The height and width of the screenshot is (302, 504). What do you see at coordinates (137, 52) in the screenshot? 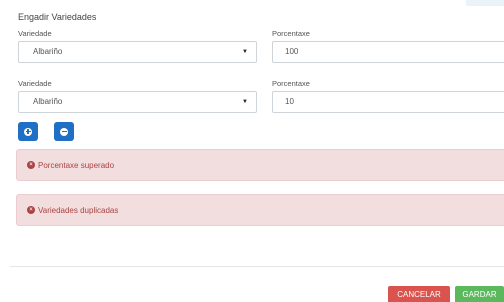
I see `variety-select-1: Albariño ▼` at bounding box center [137, 52].